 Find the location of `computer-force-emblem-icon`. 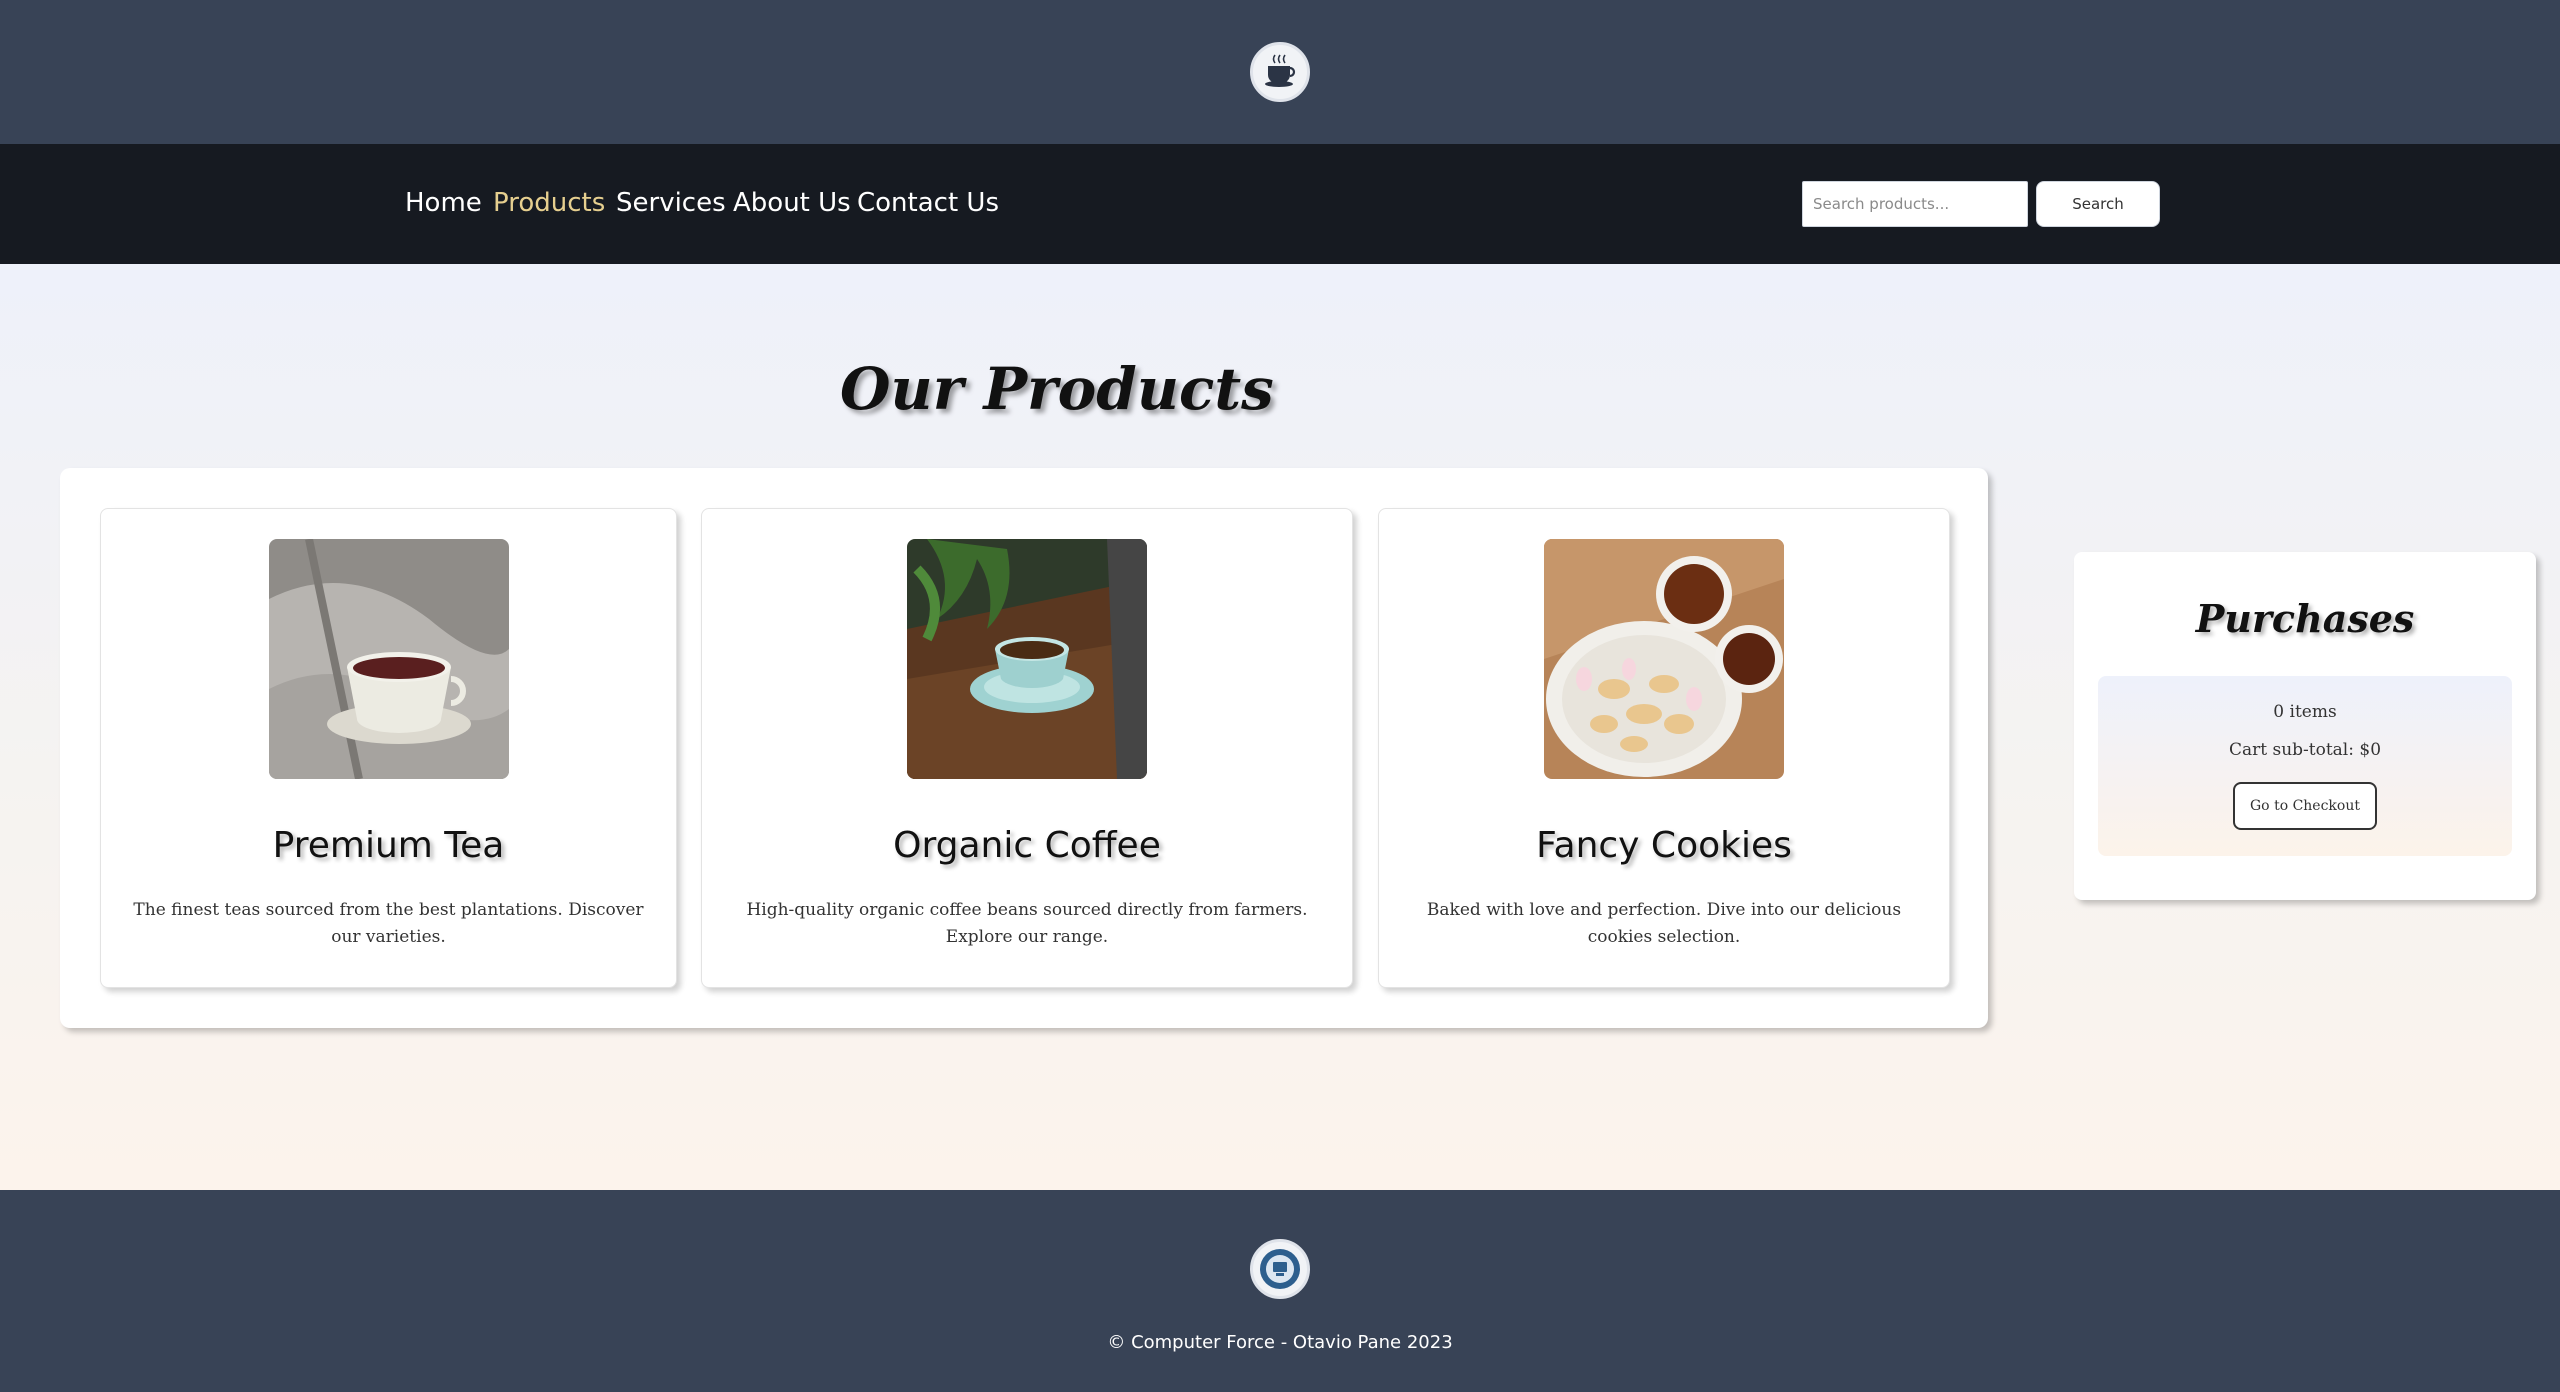

computer-force-emblem-icon is located at coordinates (1280, 1269).